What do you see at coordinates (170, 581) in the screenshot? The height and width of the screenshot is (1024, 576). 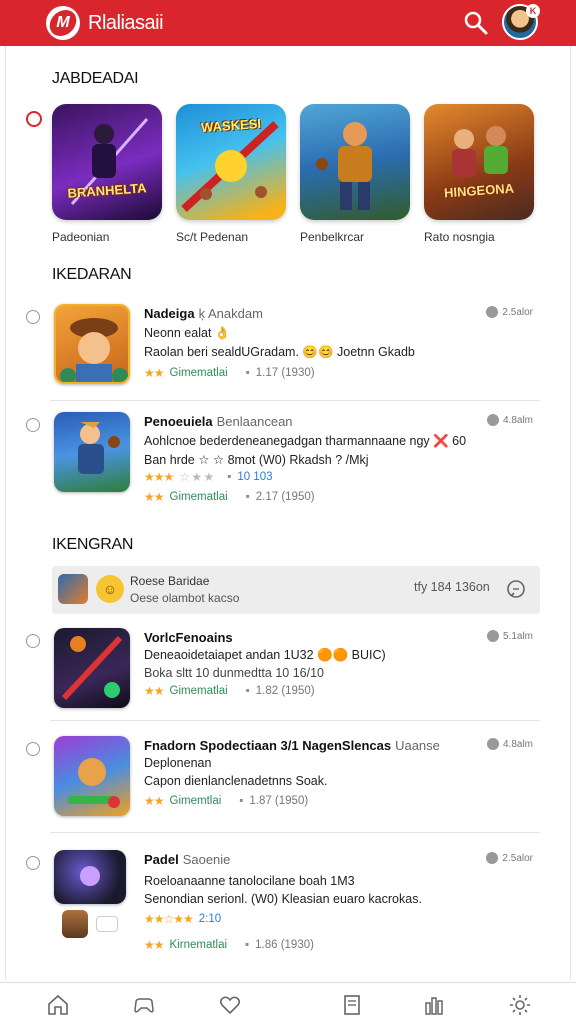 I see `promo-title: Roese Baridae` at bounding box center [170, 581].